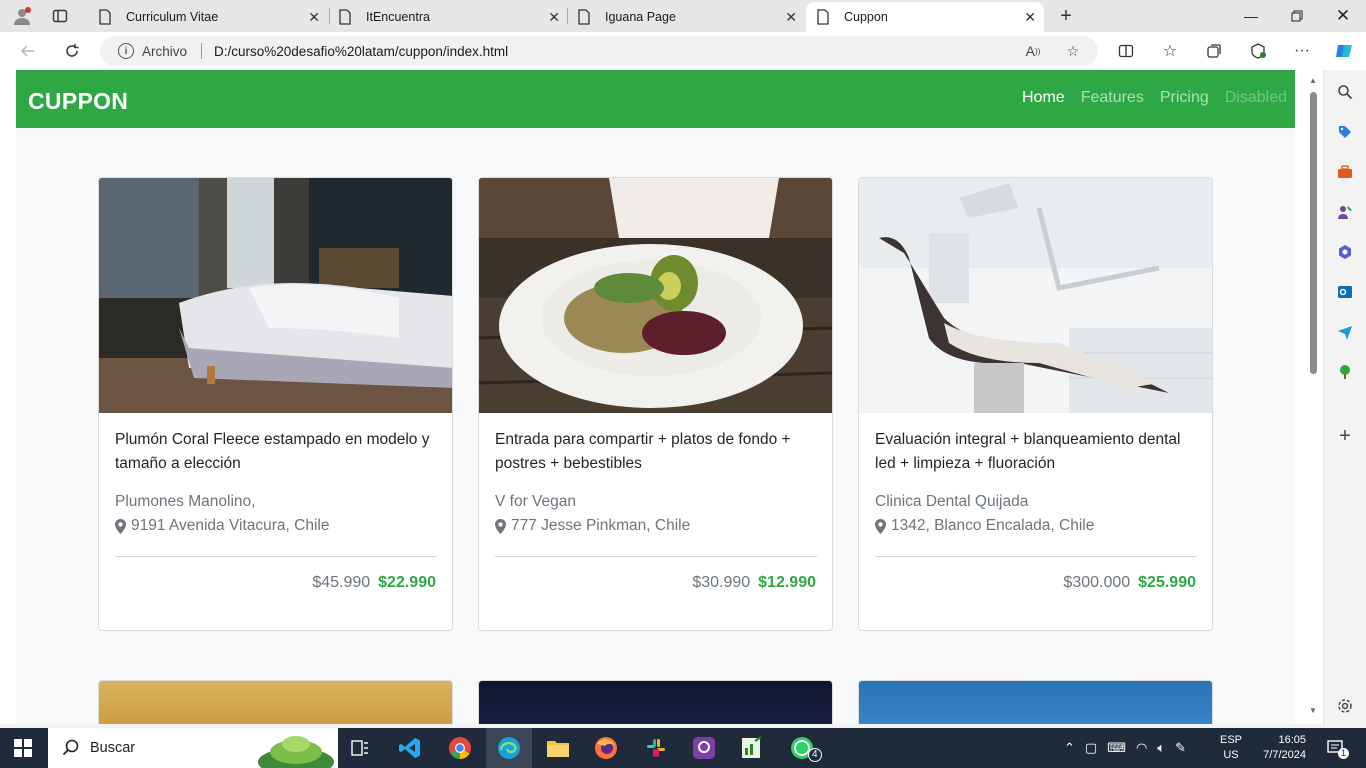  What do you see at coordinates (1069, 748) in the screenshot?
I see `chevron-up-icon: ⌃` at bounding box center [1069, 748].